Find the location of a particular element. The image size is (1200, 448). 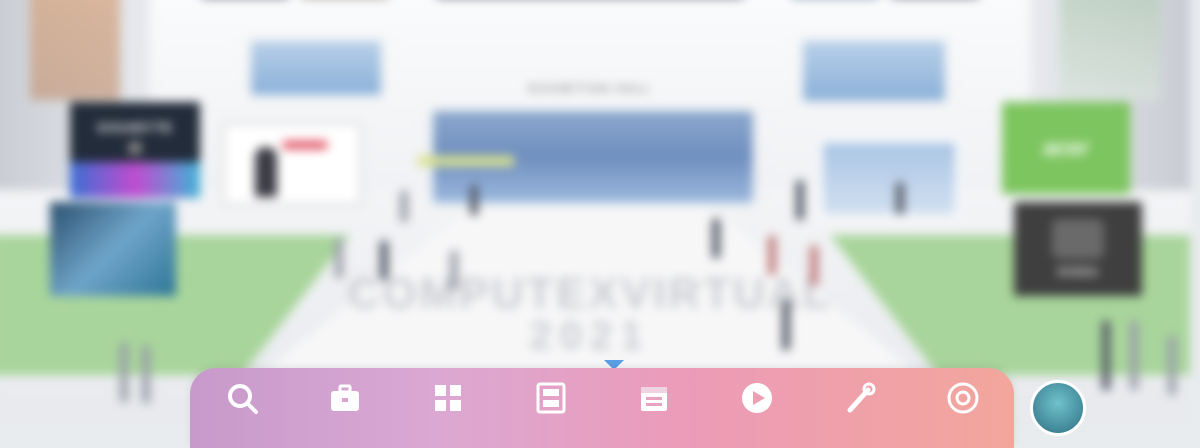

toolbar-layout-button is located at coordinates (551, 406).